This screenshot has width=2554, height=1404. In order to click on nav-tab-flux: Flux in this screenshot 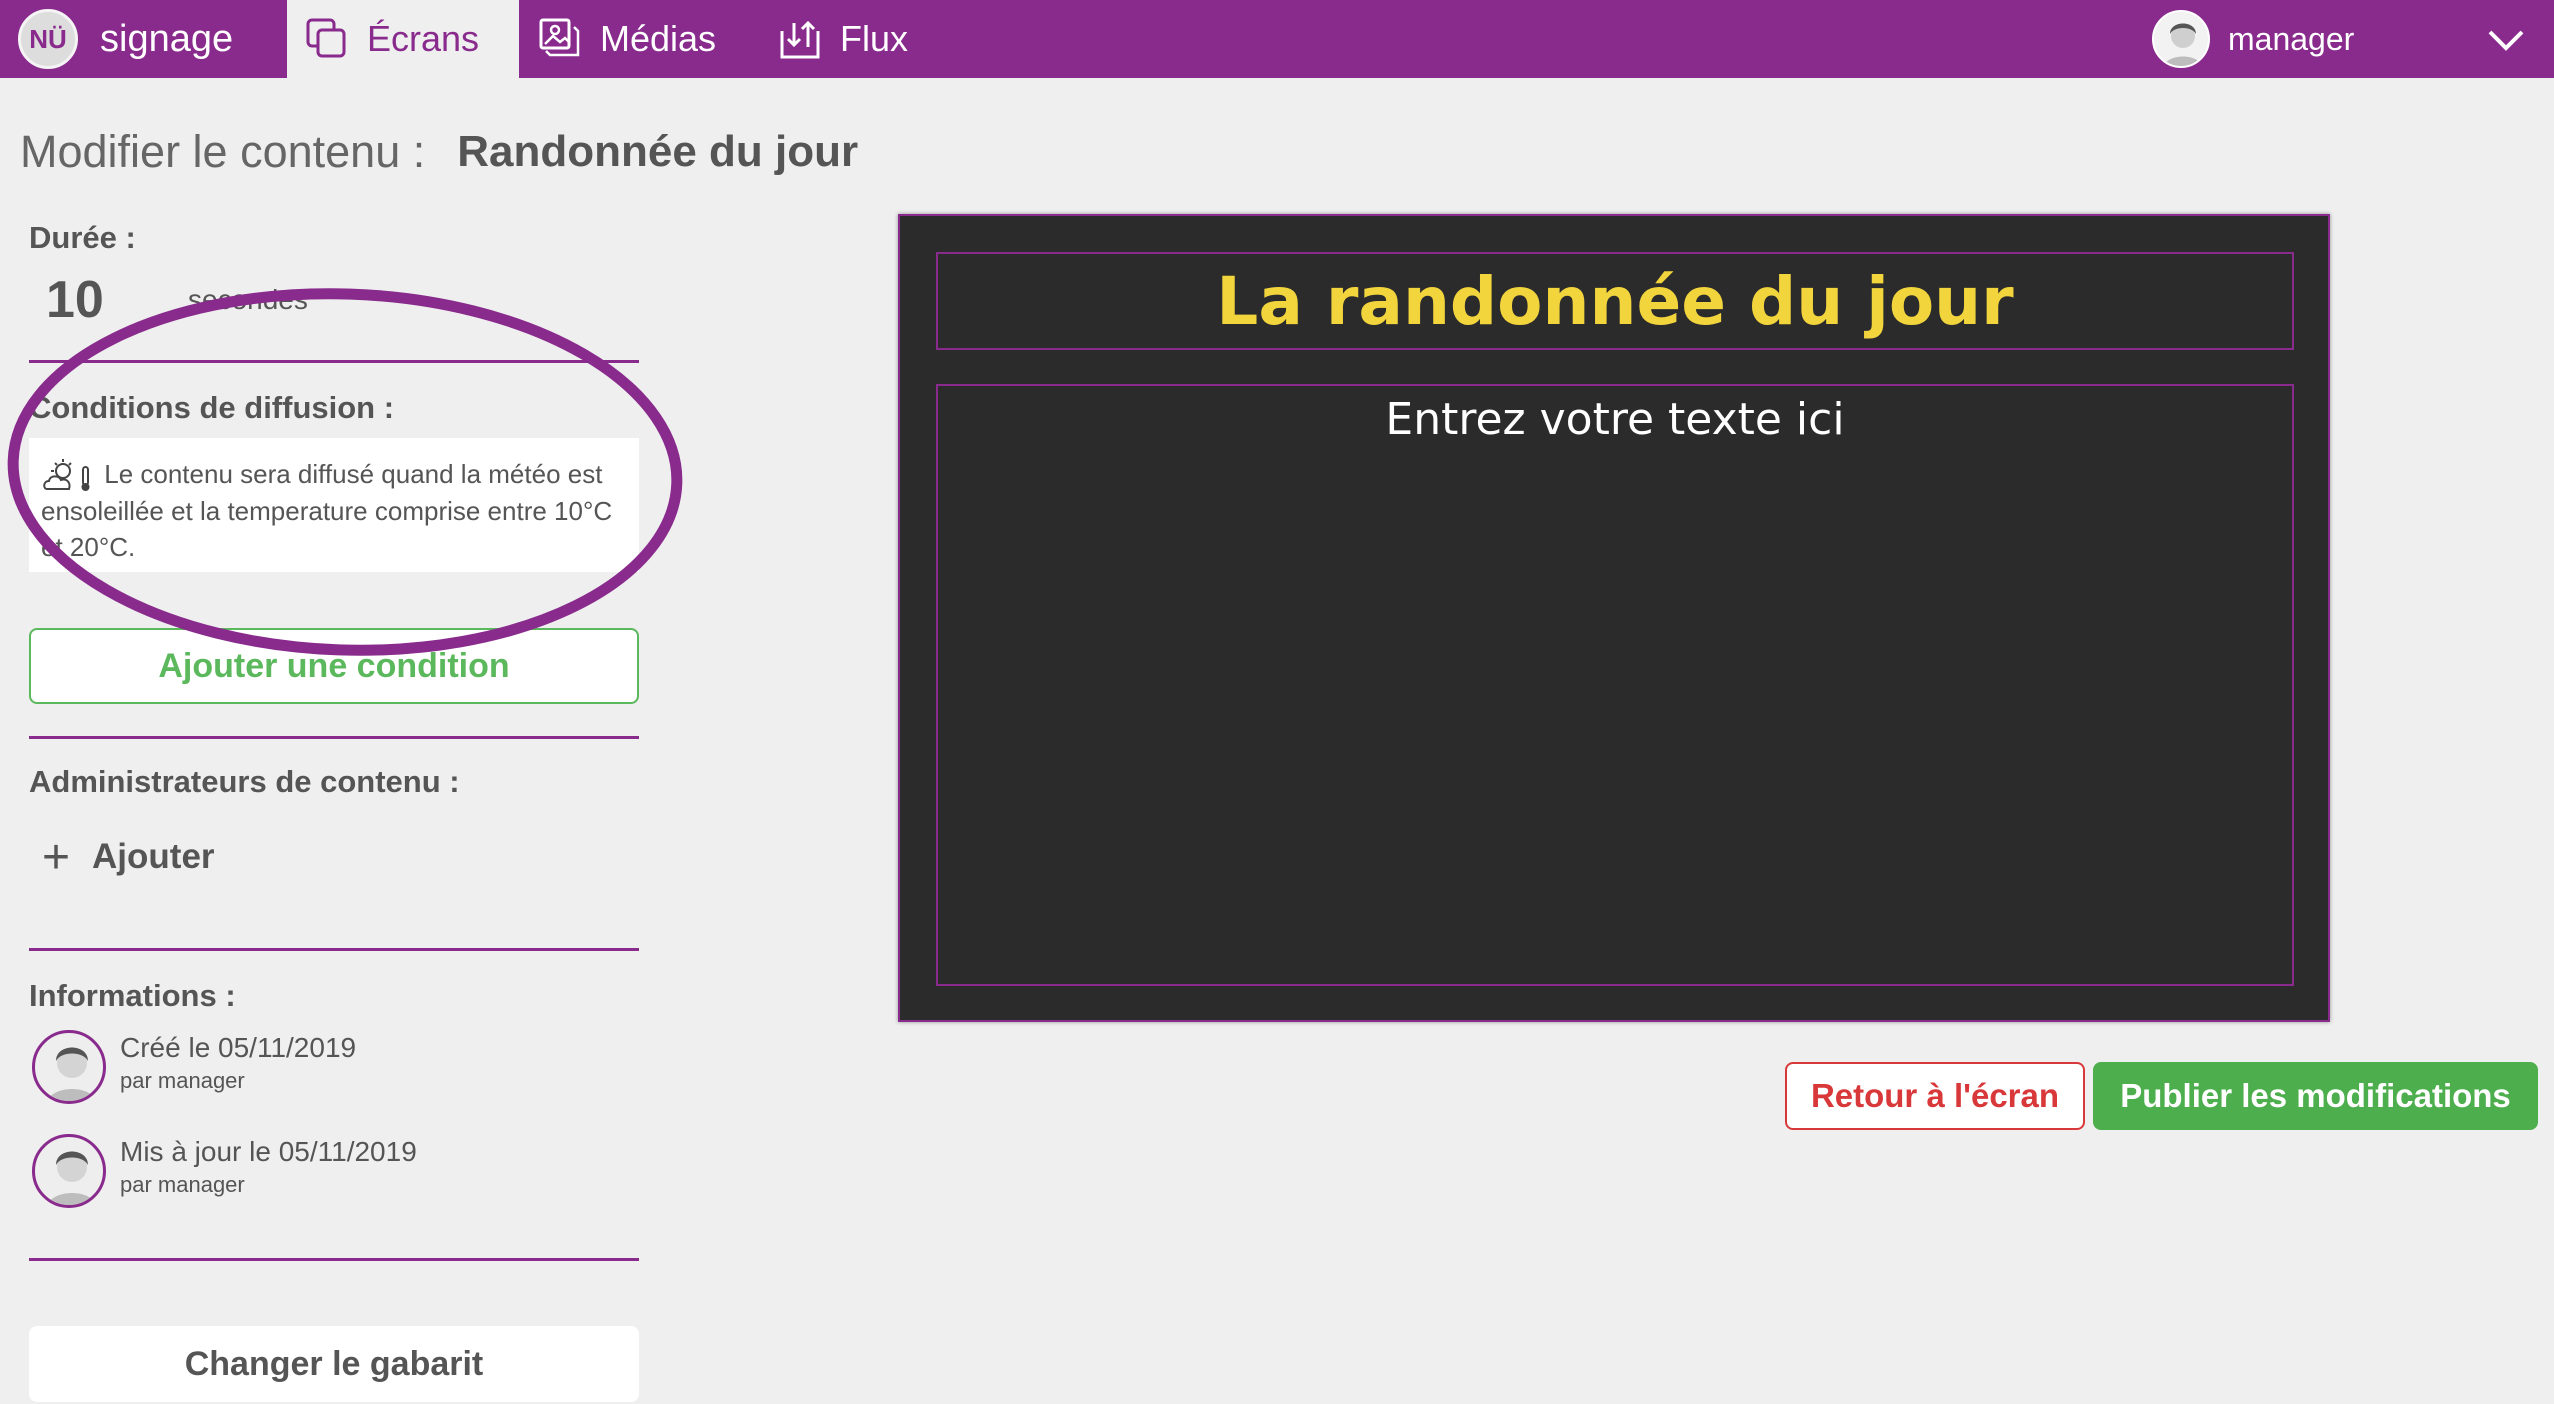, I will do `click(843, 39)`.